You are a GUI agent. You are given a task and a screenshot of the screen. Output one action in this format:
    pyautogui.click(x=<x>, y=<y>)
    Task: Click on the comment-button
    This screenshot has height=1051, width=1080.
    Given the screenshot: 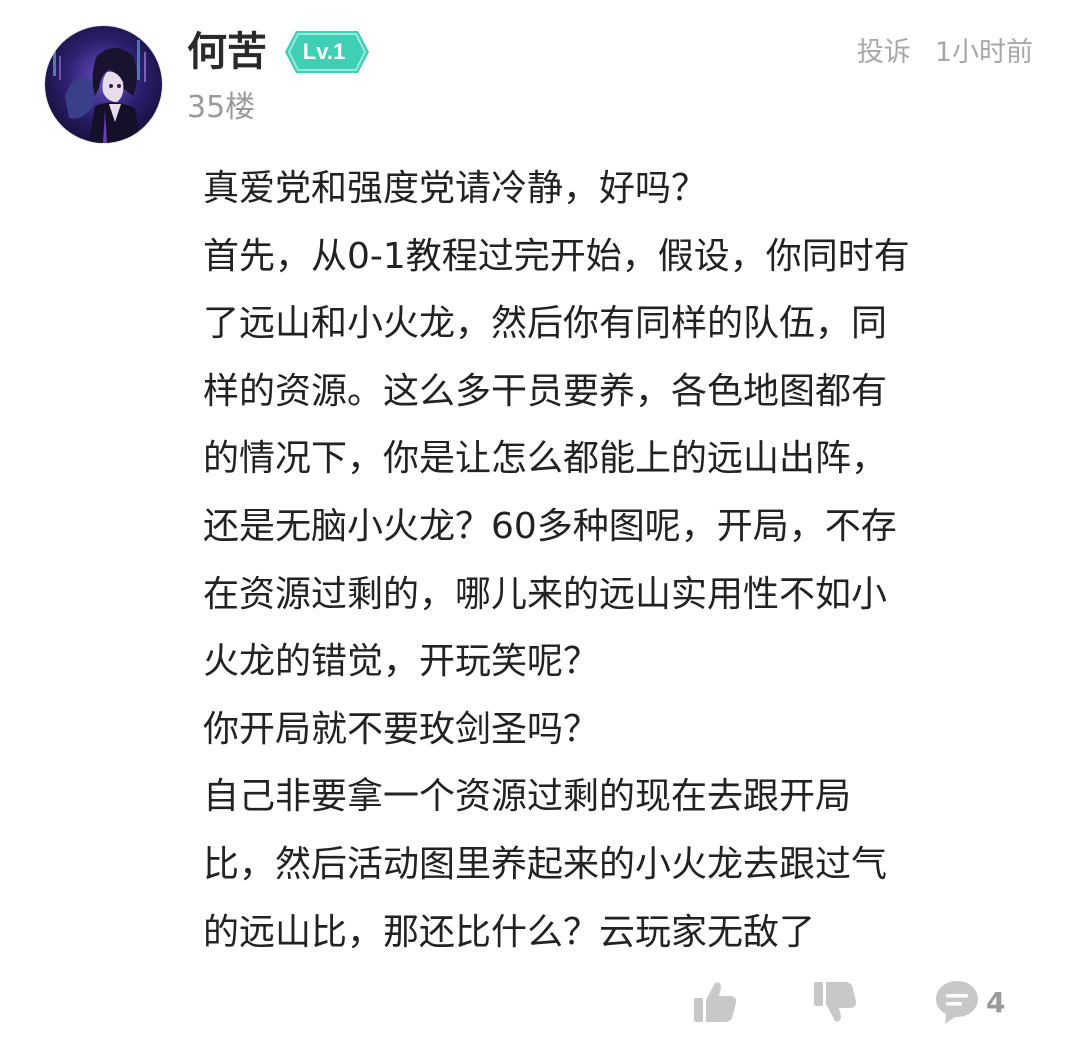 What is the action you would take?
    pyautogui.click(x=957, y=1004)
    